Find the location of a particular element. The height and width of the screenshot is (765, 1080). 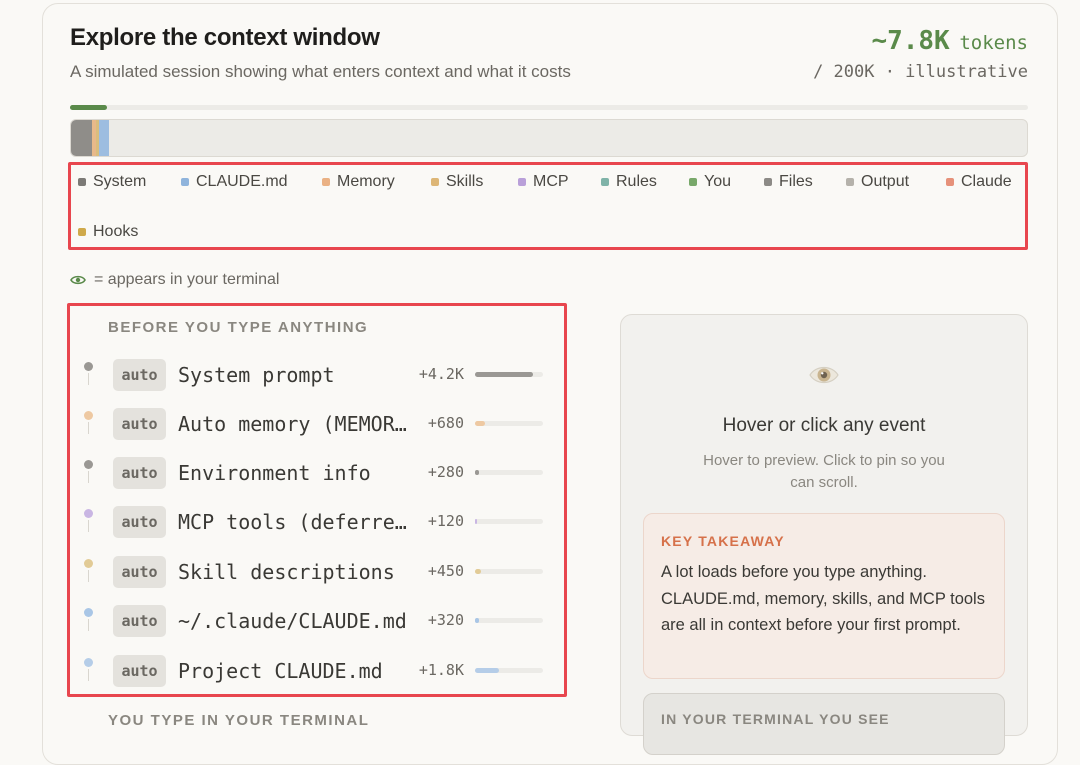

legend-item: Rules is located at coordinates (629, 182).